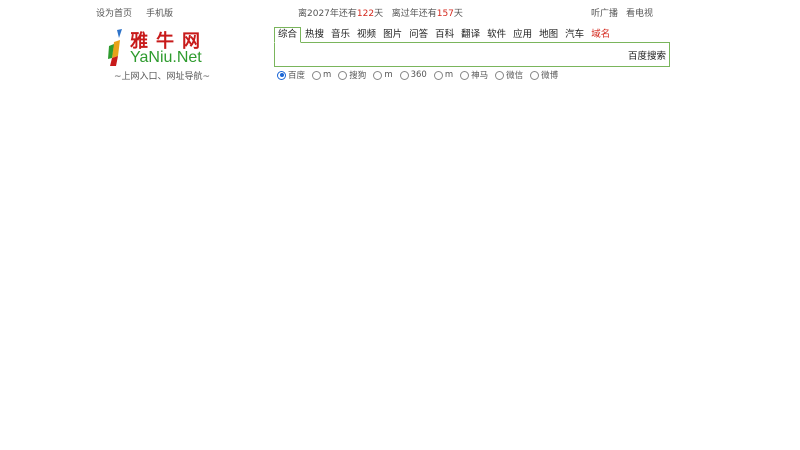 The image size is (800, 450). I want to click on search-tab: 综合, so click(288, 35).